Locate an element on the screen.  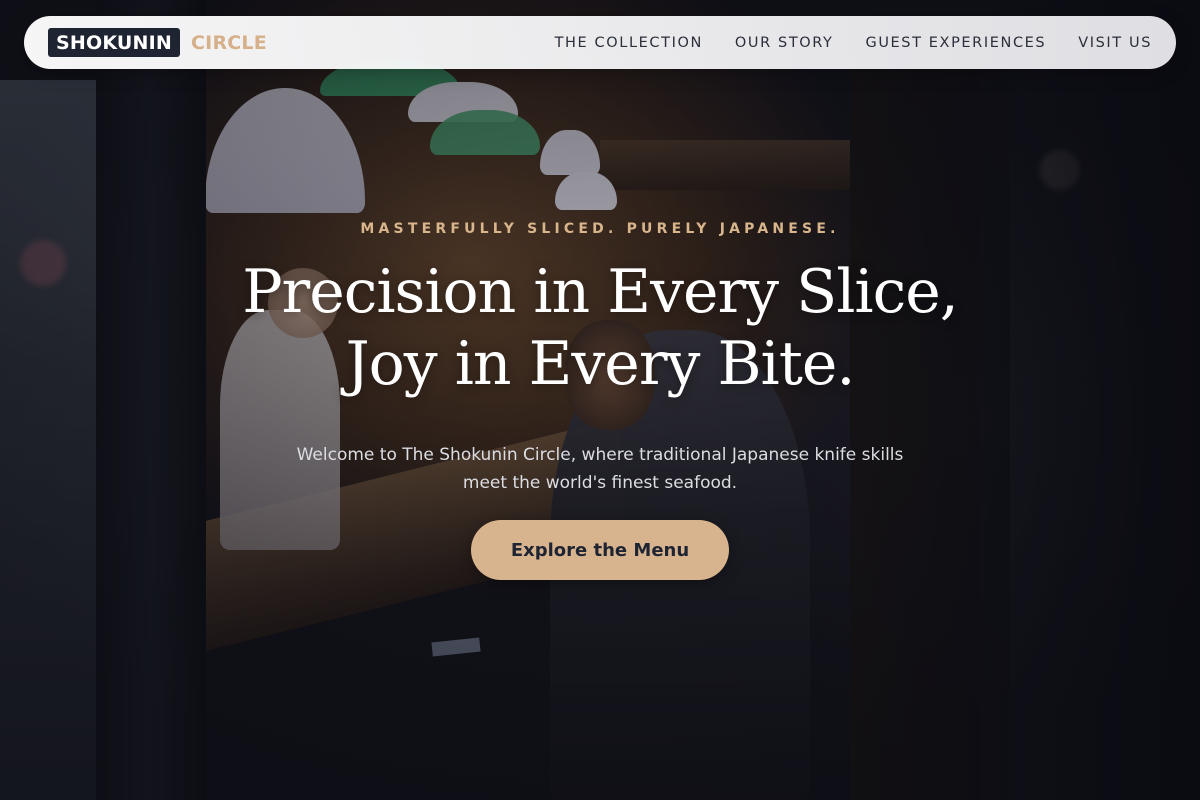
hero-title-line-1: Precision in Every Slice, is located at coordinates (600, 292).